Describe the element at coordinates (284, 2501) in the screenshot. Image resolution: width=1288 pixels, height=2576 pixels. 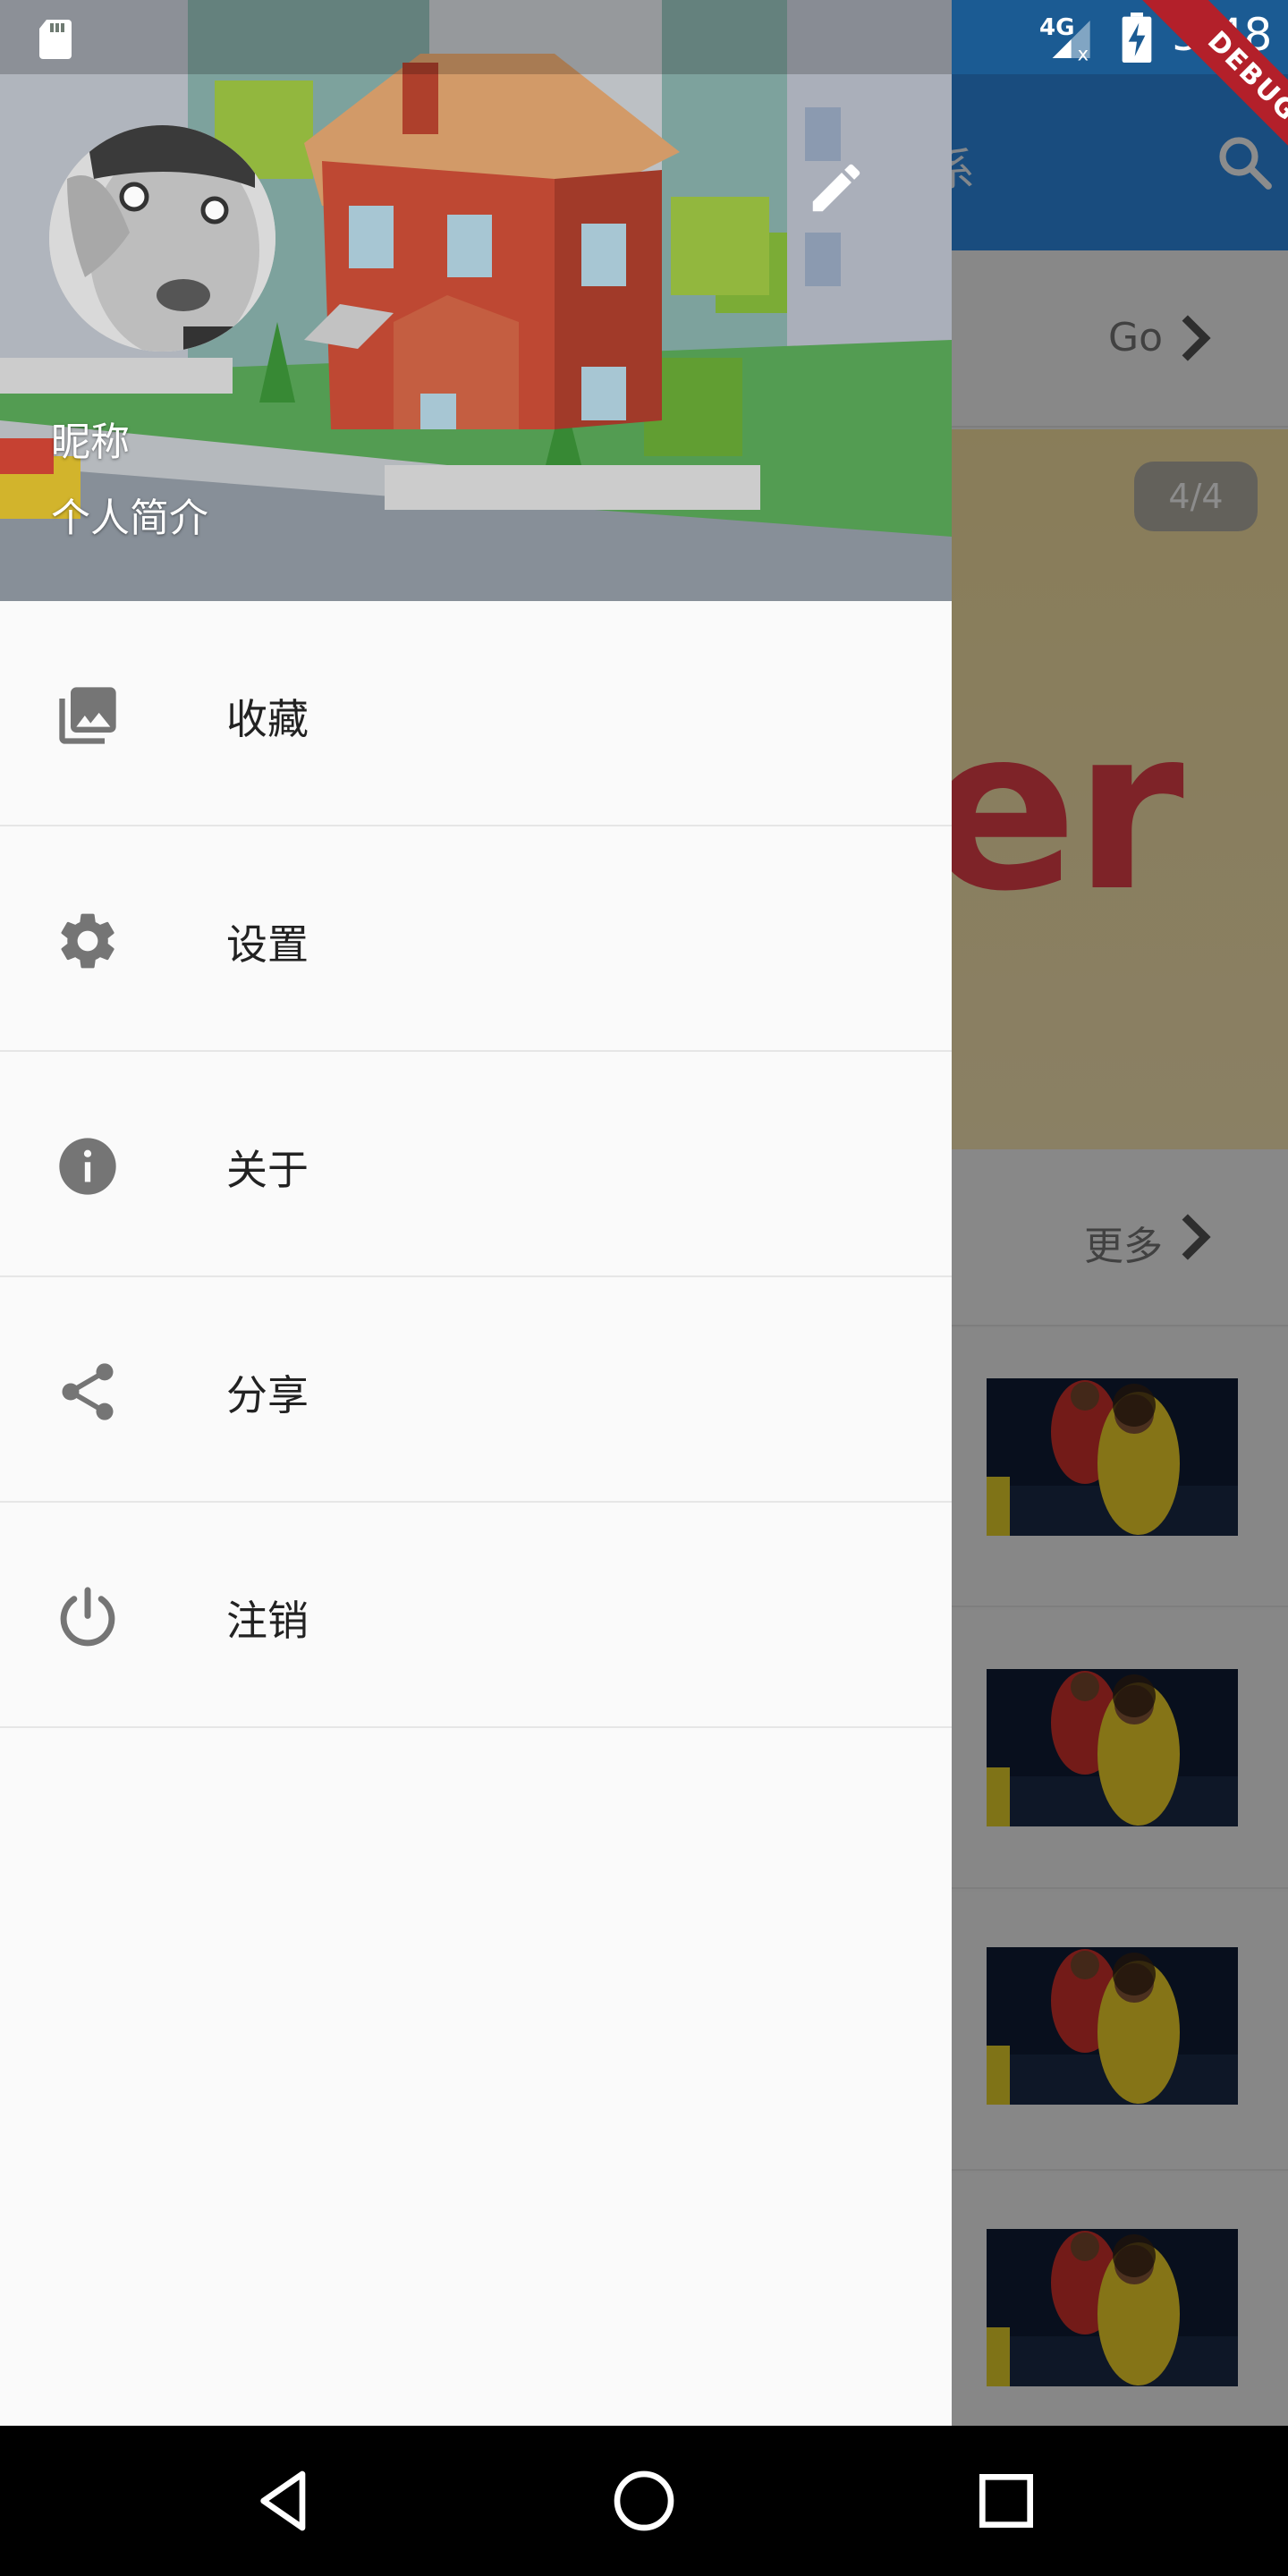
I see `back-triangle-icon` at that location.